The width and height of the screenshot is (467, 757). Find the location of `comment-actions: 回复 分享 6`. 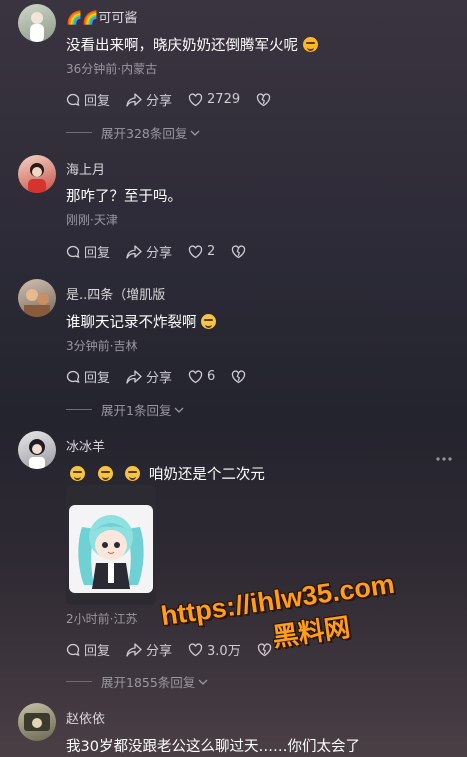

comment-actions: 回复 分享 6 is located at coordinates (166, 376).